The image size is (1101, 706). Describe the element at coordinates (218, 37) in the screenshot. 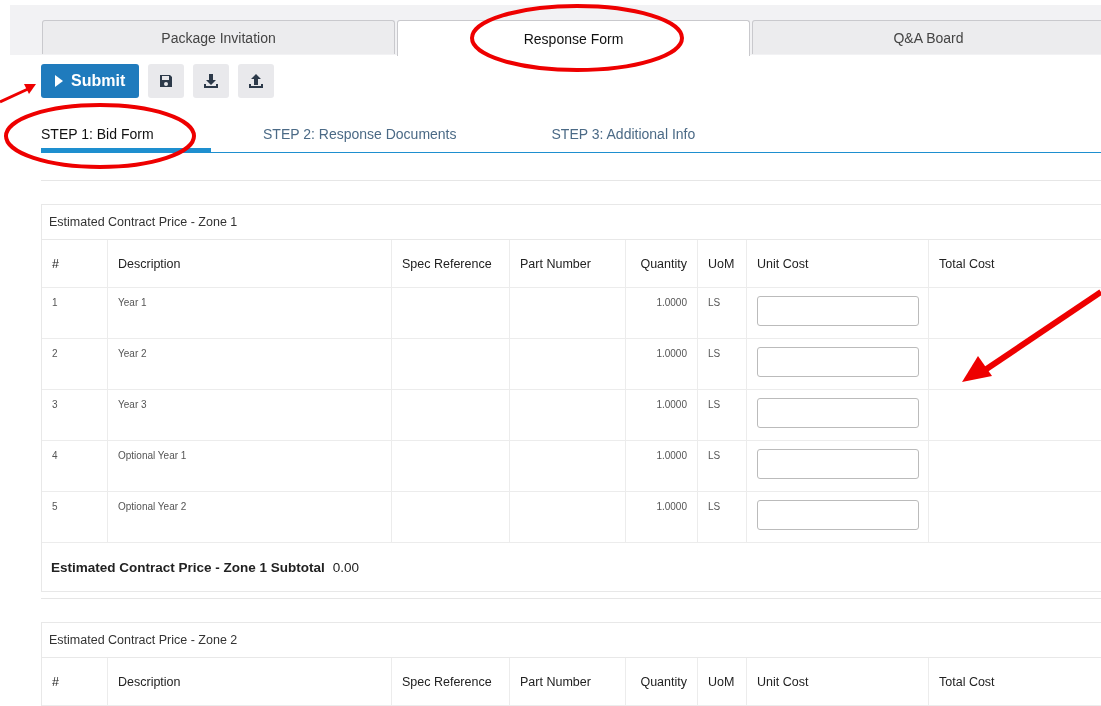

I see `tab: Package Invitation` at that location.